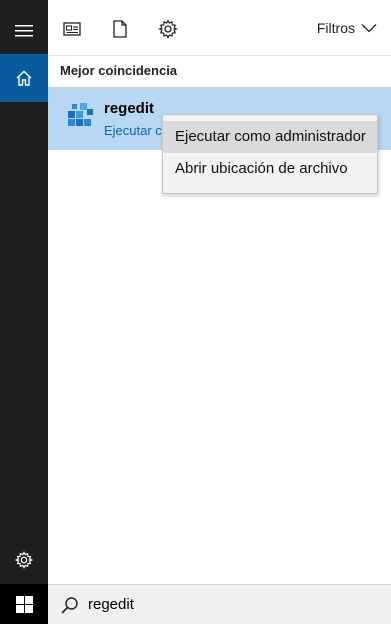 This screenshot has width=391, height=624. Describe the element at coordinates (134, 130) in the screenshot. I see `result-subtitle: Ejecutar co` at that location.